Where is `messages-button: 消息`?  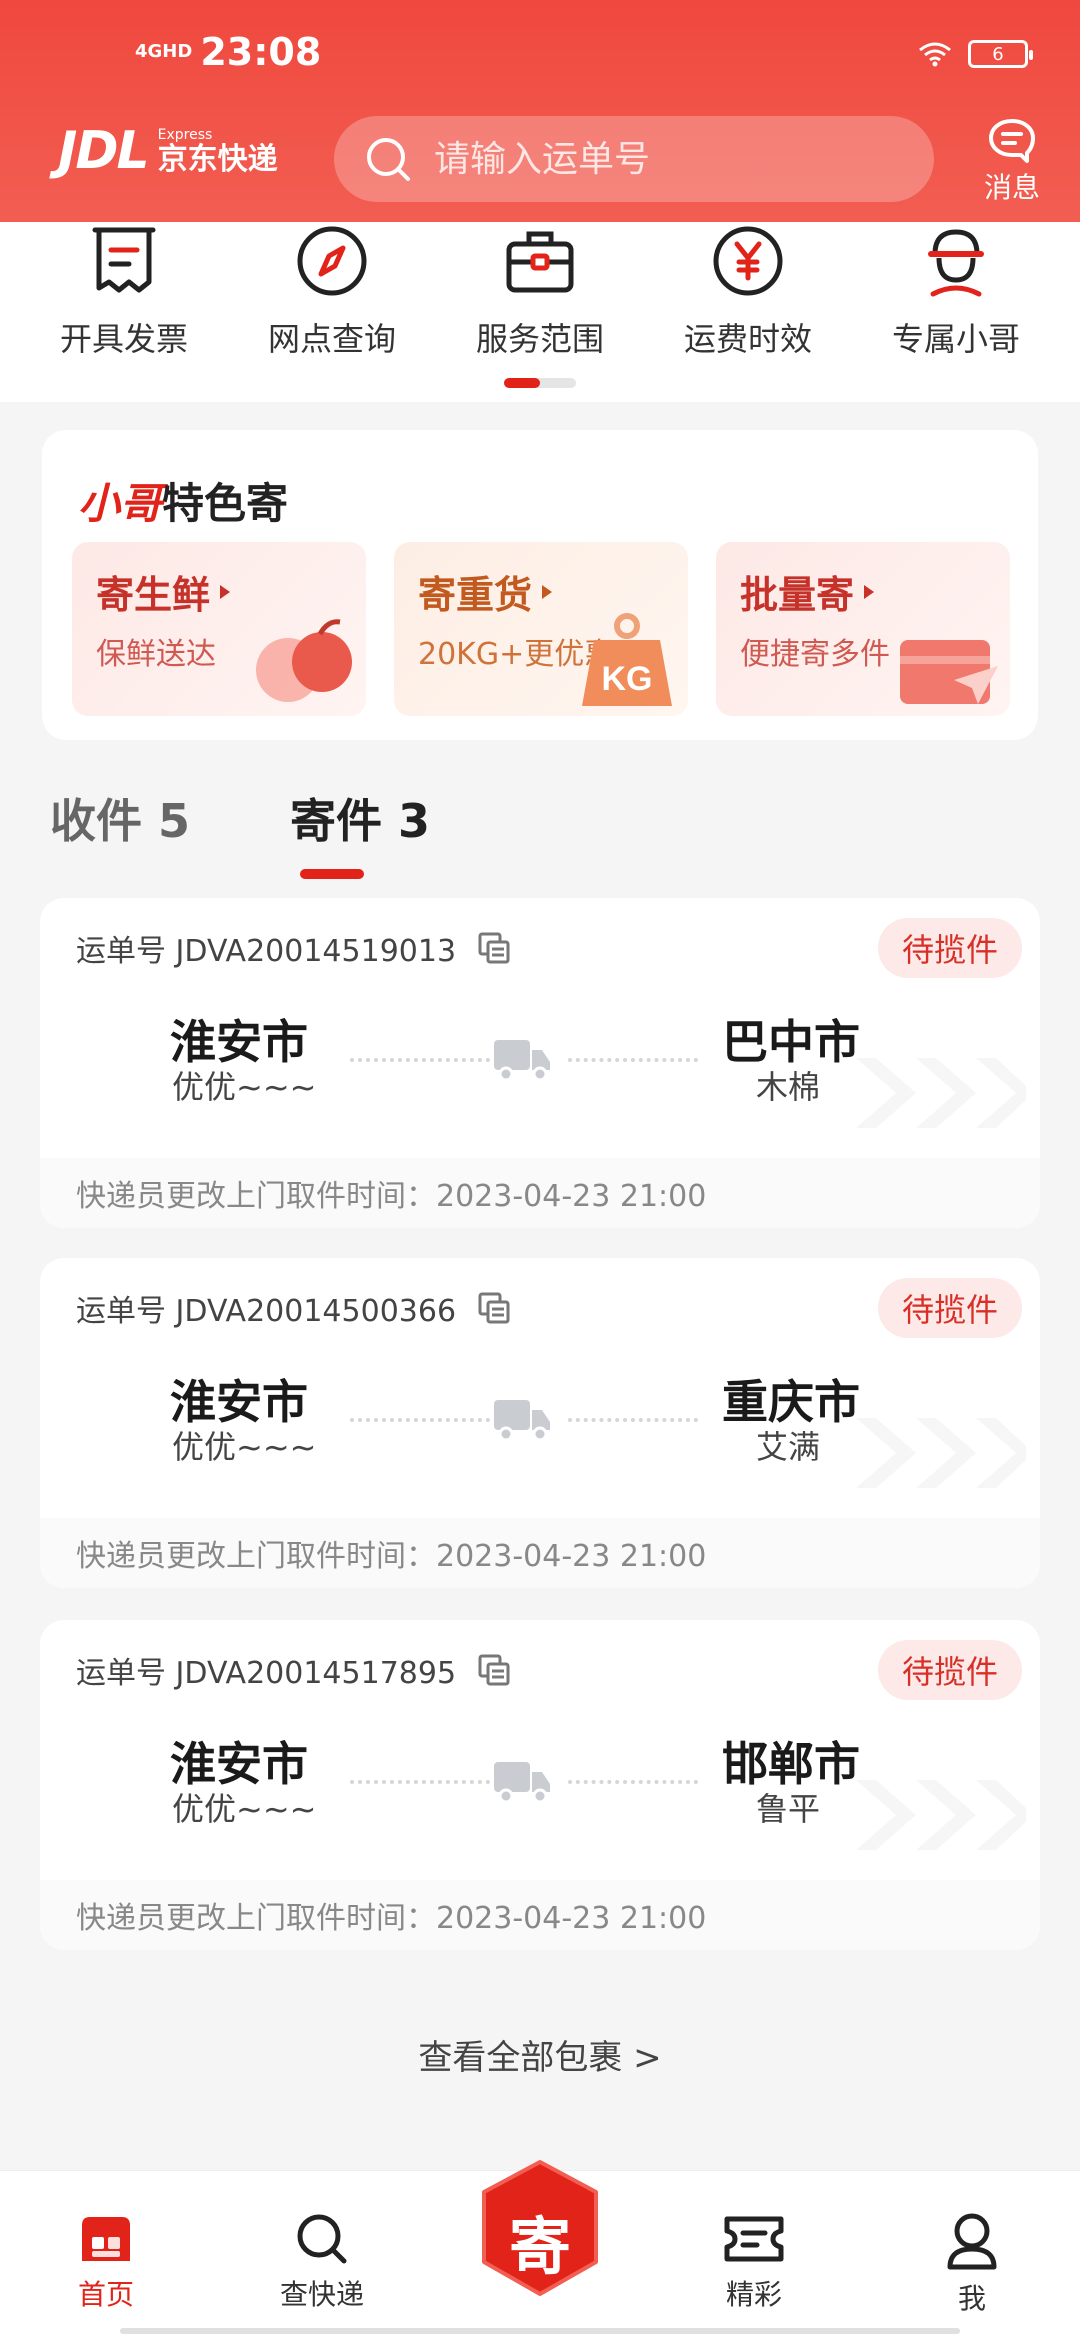 messages-button: 消息 is located at coordinates (1012, 162).